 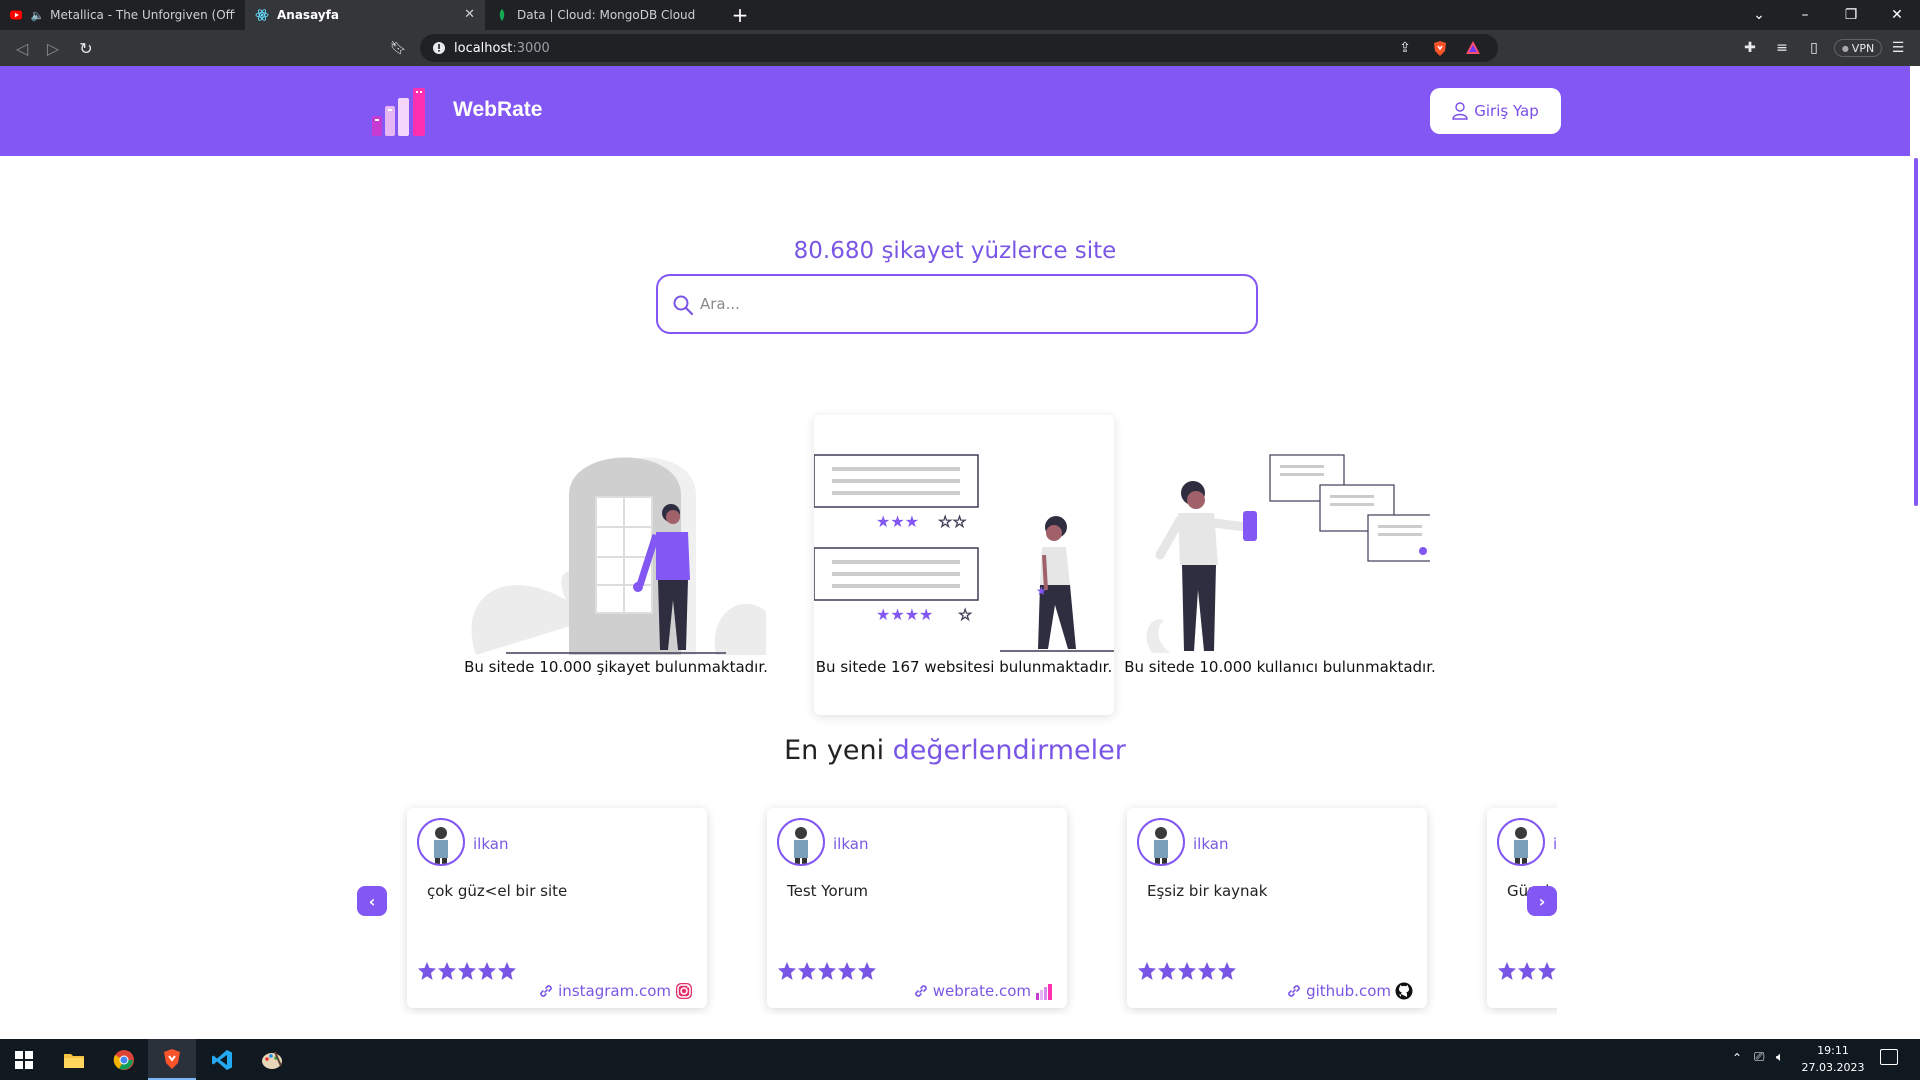 I want to click on vscode-logo-icon, so click(x=222, y=1059).